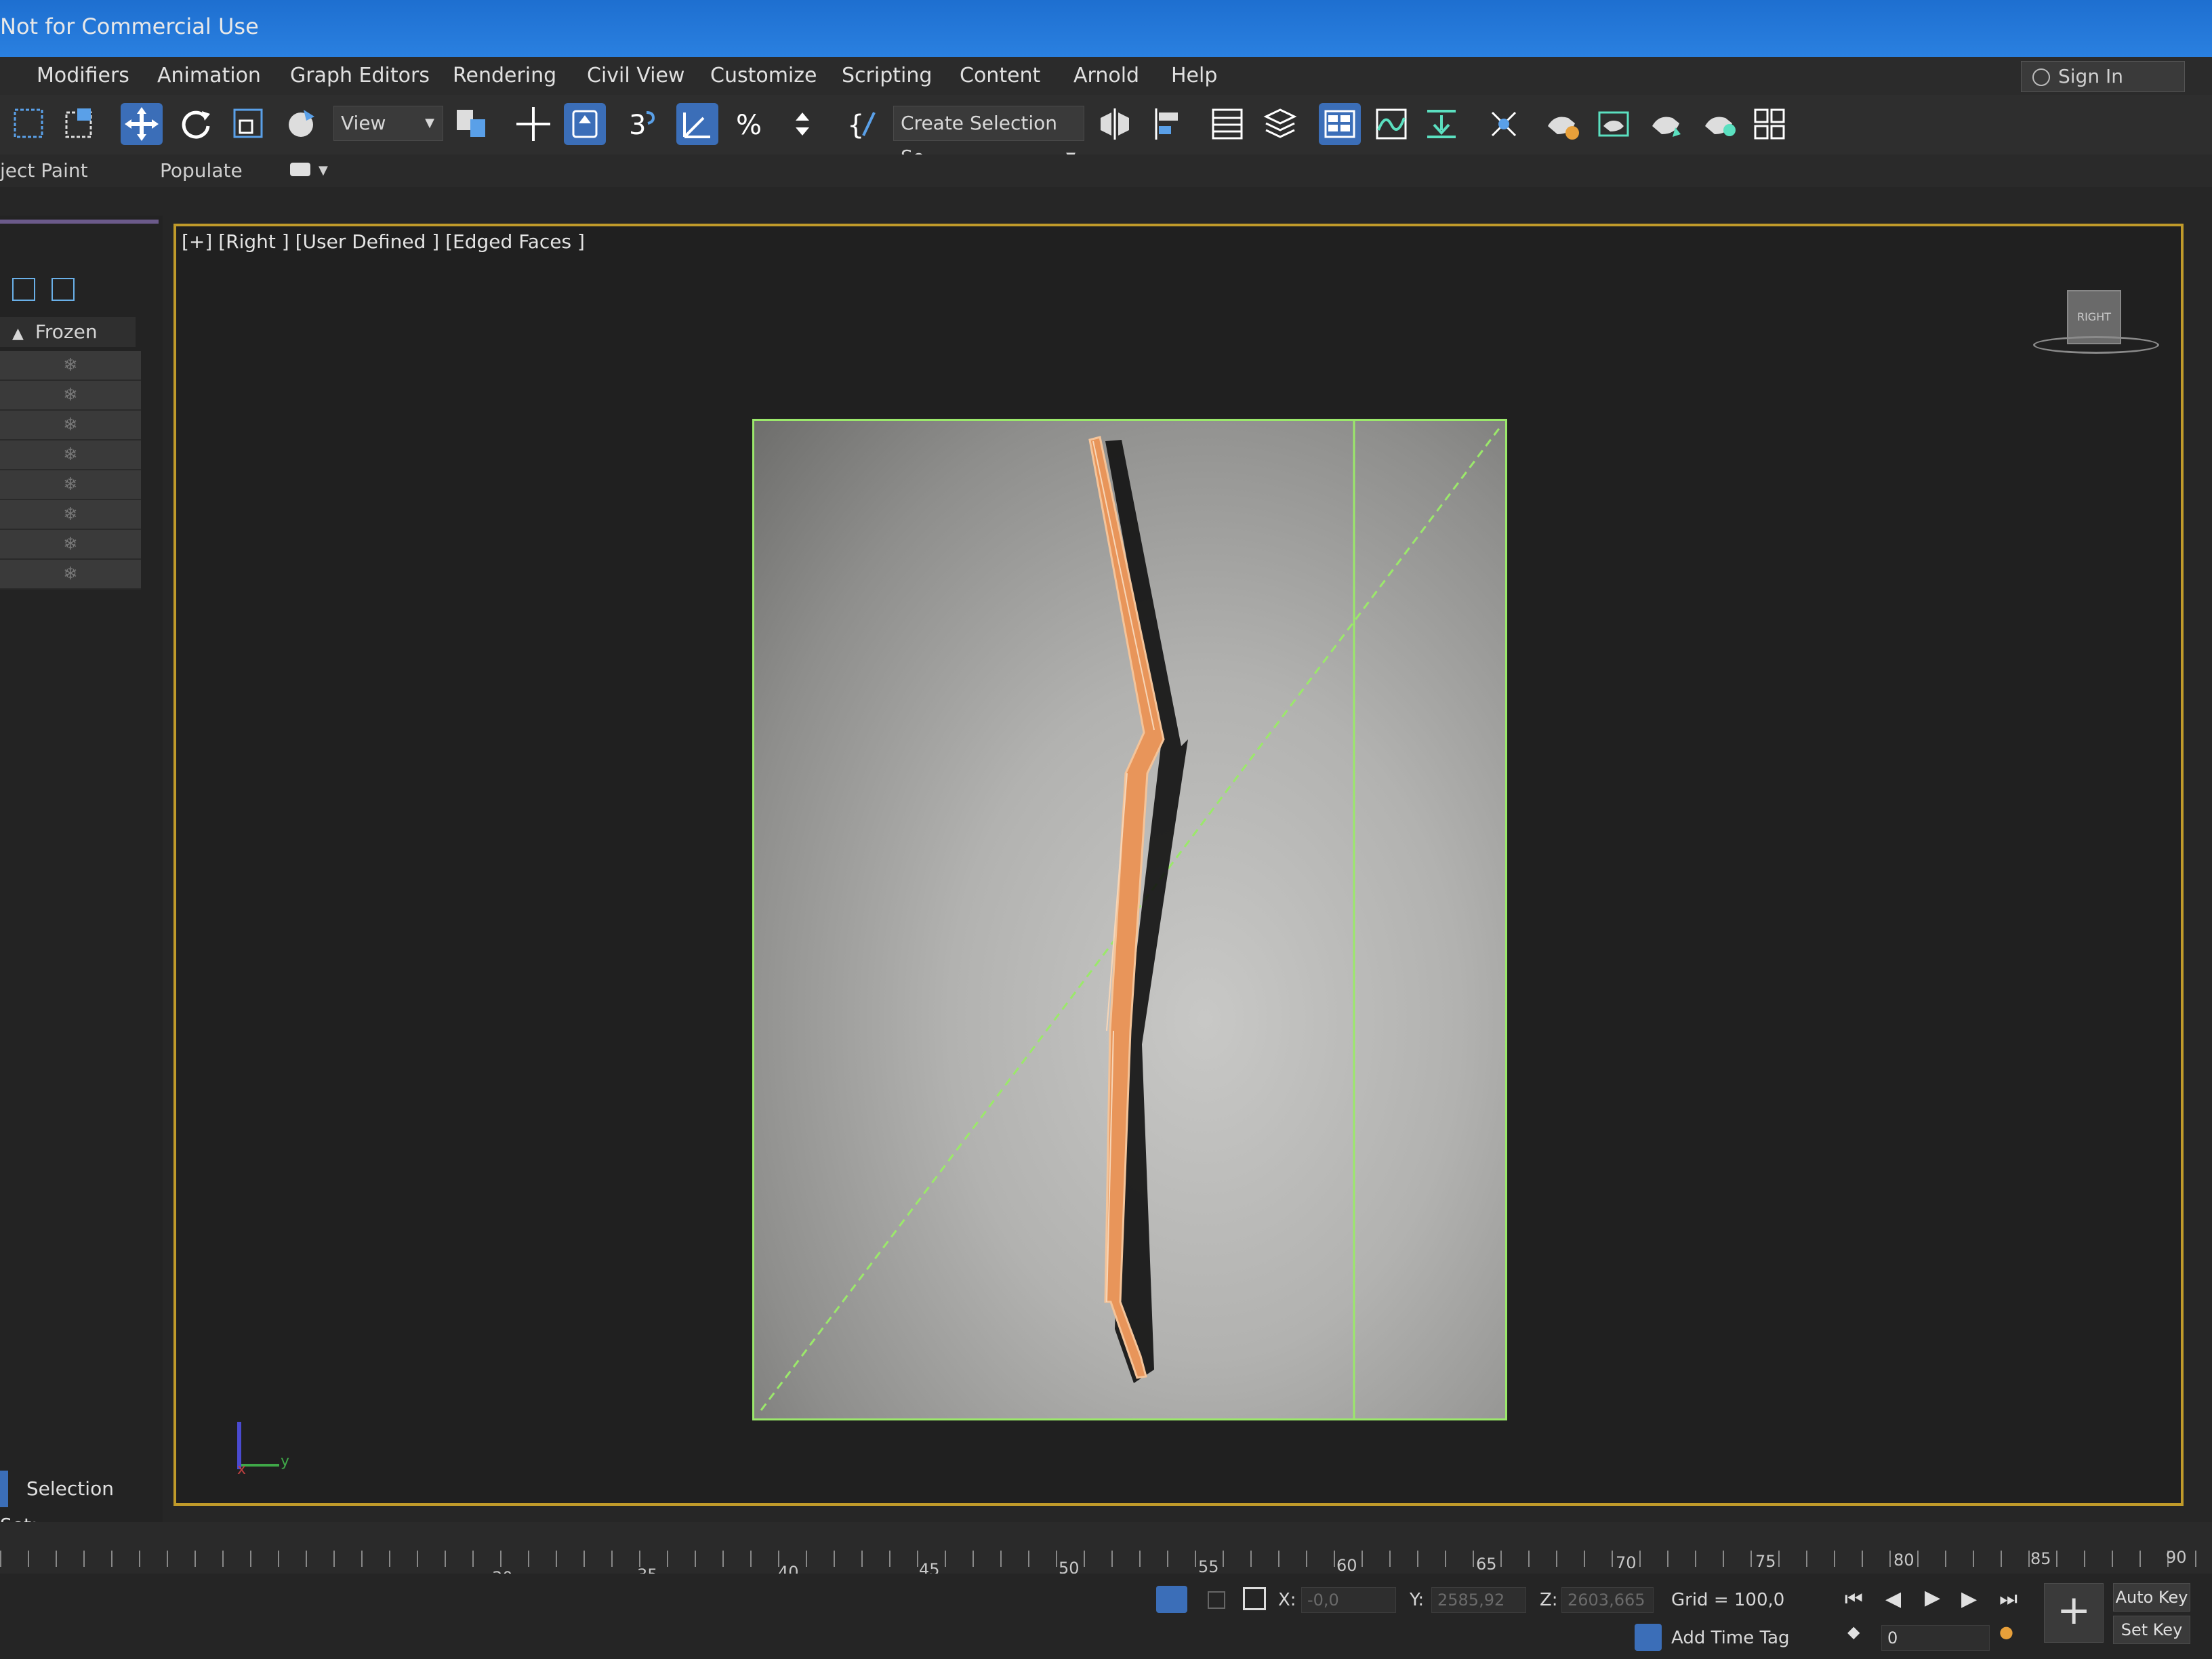 This screenshot has height=1659, width=2212. I want to click on render-cloud-icon, so click(1719, 124).